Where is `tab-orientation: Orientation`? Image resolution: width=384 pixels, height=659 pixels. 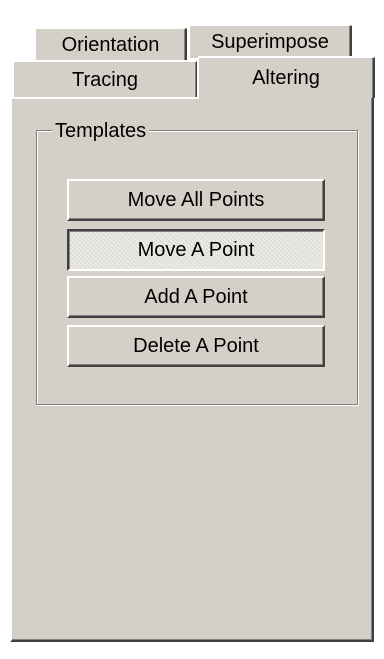
tab-orientation: Orientation is located at coordinates (110, 44).